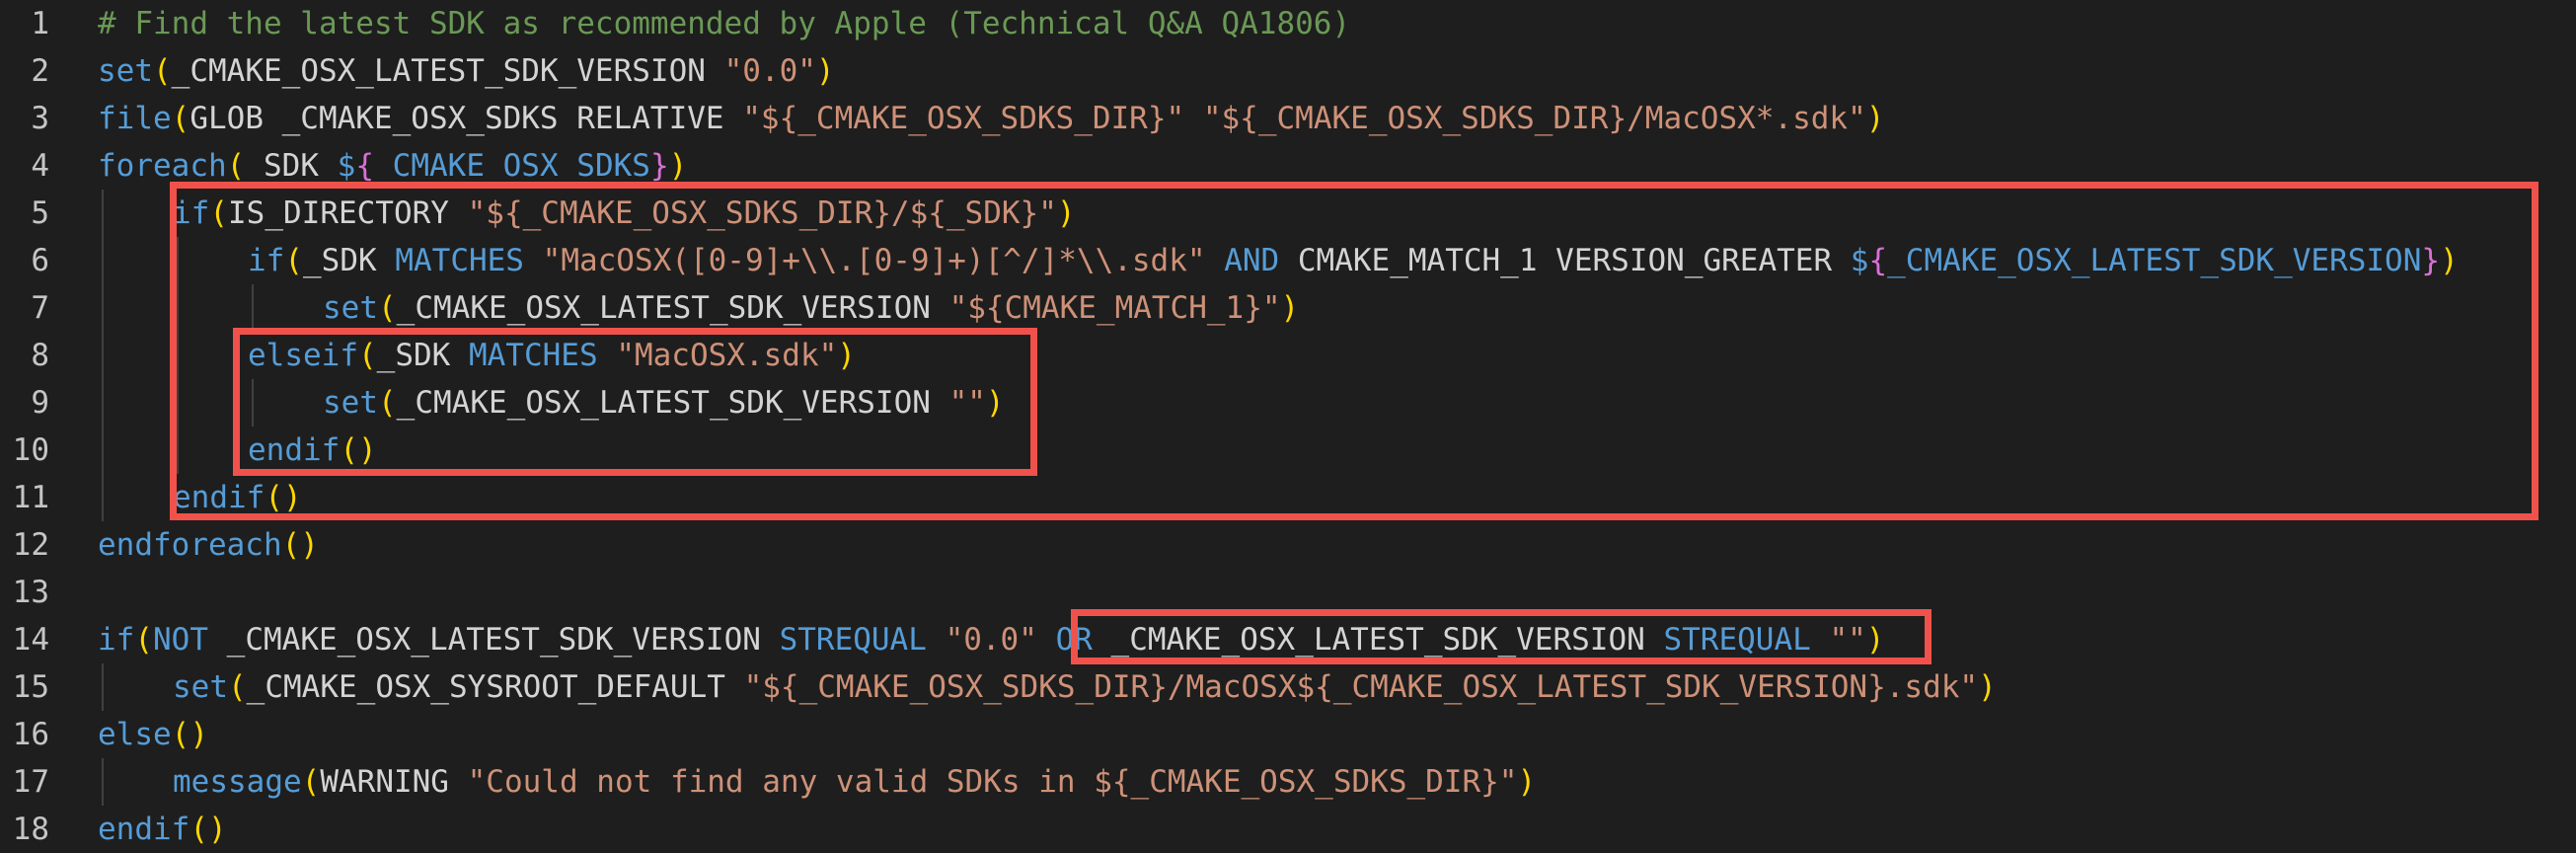 This screenshot has height=853, width=2576. What do you see at coordinates (30, 734) in the screenshot?
I see `line-number: 16` at bounding box center [30, 734].